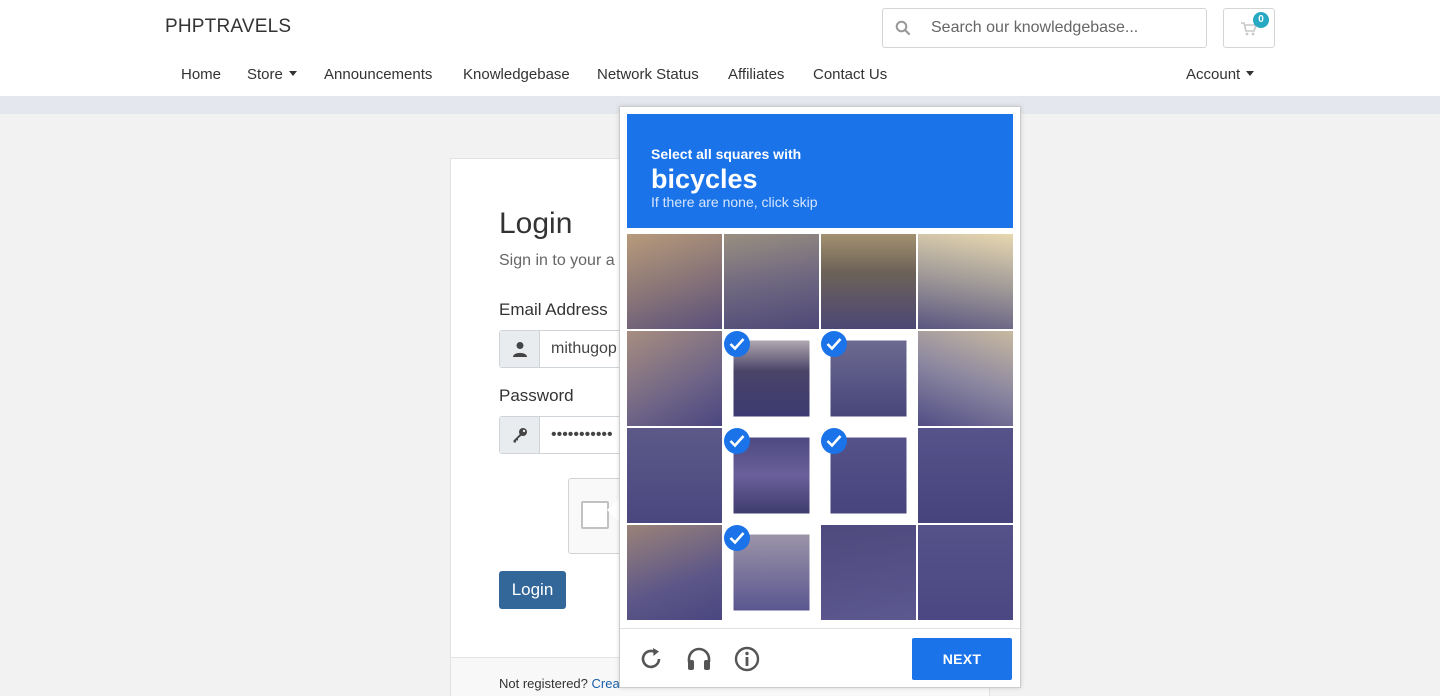 This screenshot has height=696, width=1440. I want to click on password-addon, so click(520, 435).